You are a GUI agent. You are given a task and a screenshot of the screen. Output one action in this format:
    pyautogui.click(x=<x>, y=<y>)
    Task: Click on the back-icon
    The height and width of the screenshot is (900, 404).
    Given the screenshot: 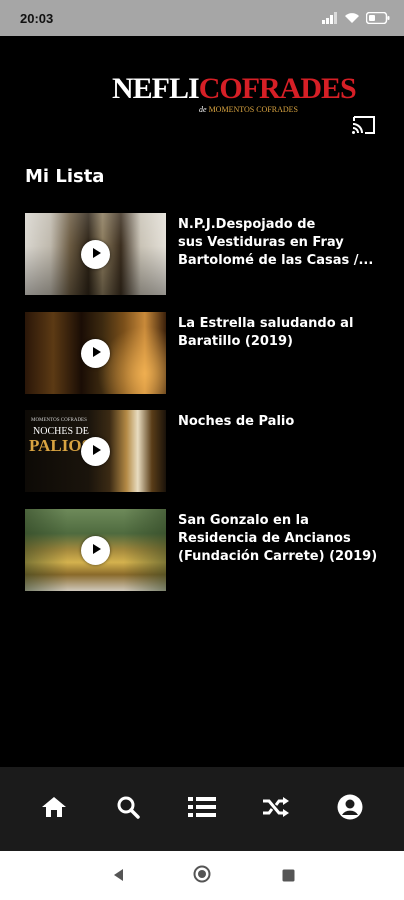 What is the action you would take?
    pyautogui.click(x=118, y=876)
    